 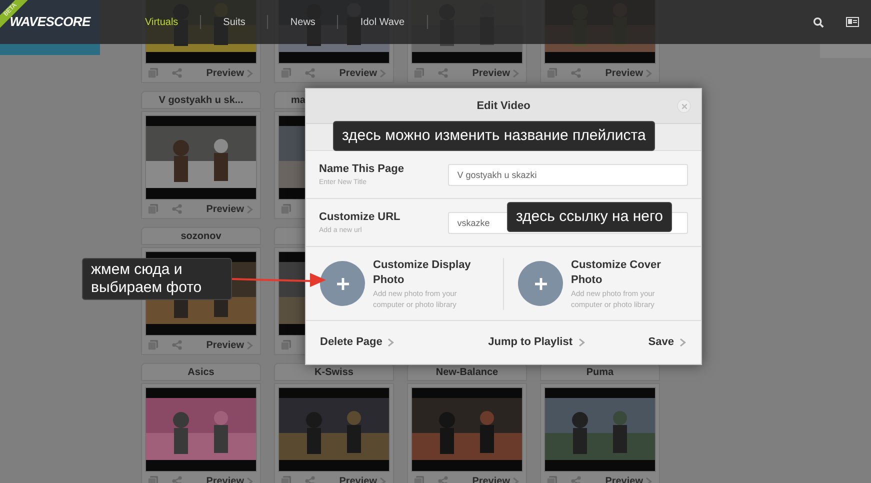 I want to click on card-title: Puma, so click(x=600, y=372).